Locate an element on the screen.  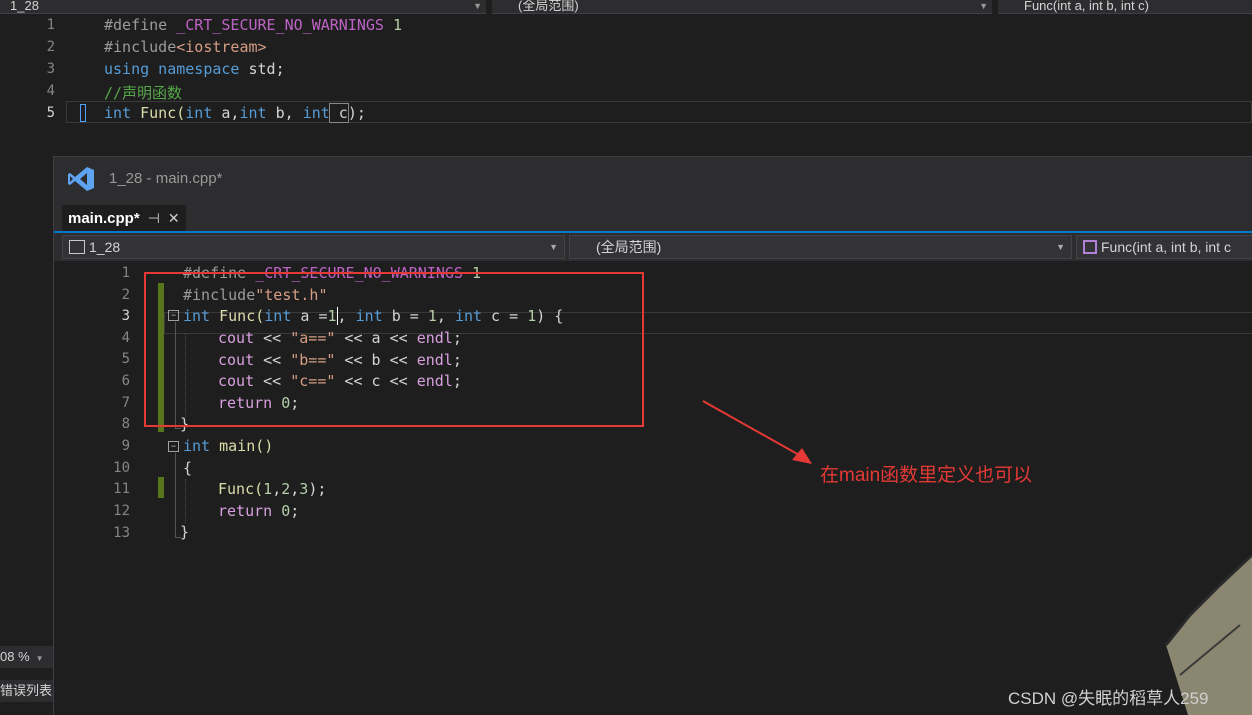
bg-param: a, is located at coordinates (226, 113).